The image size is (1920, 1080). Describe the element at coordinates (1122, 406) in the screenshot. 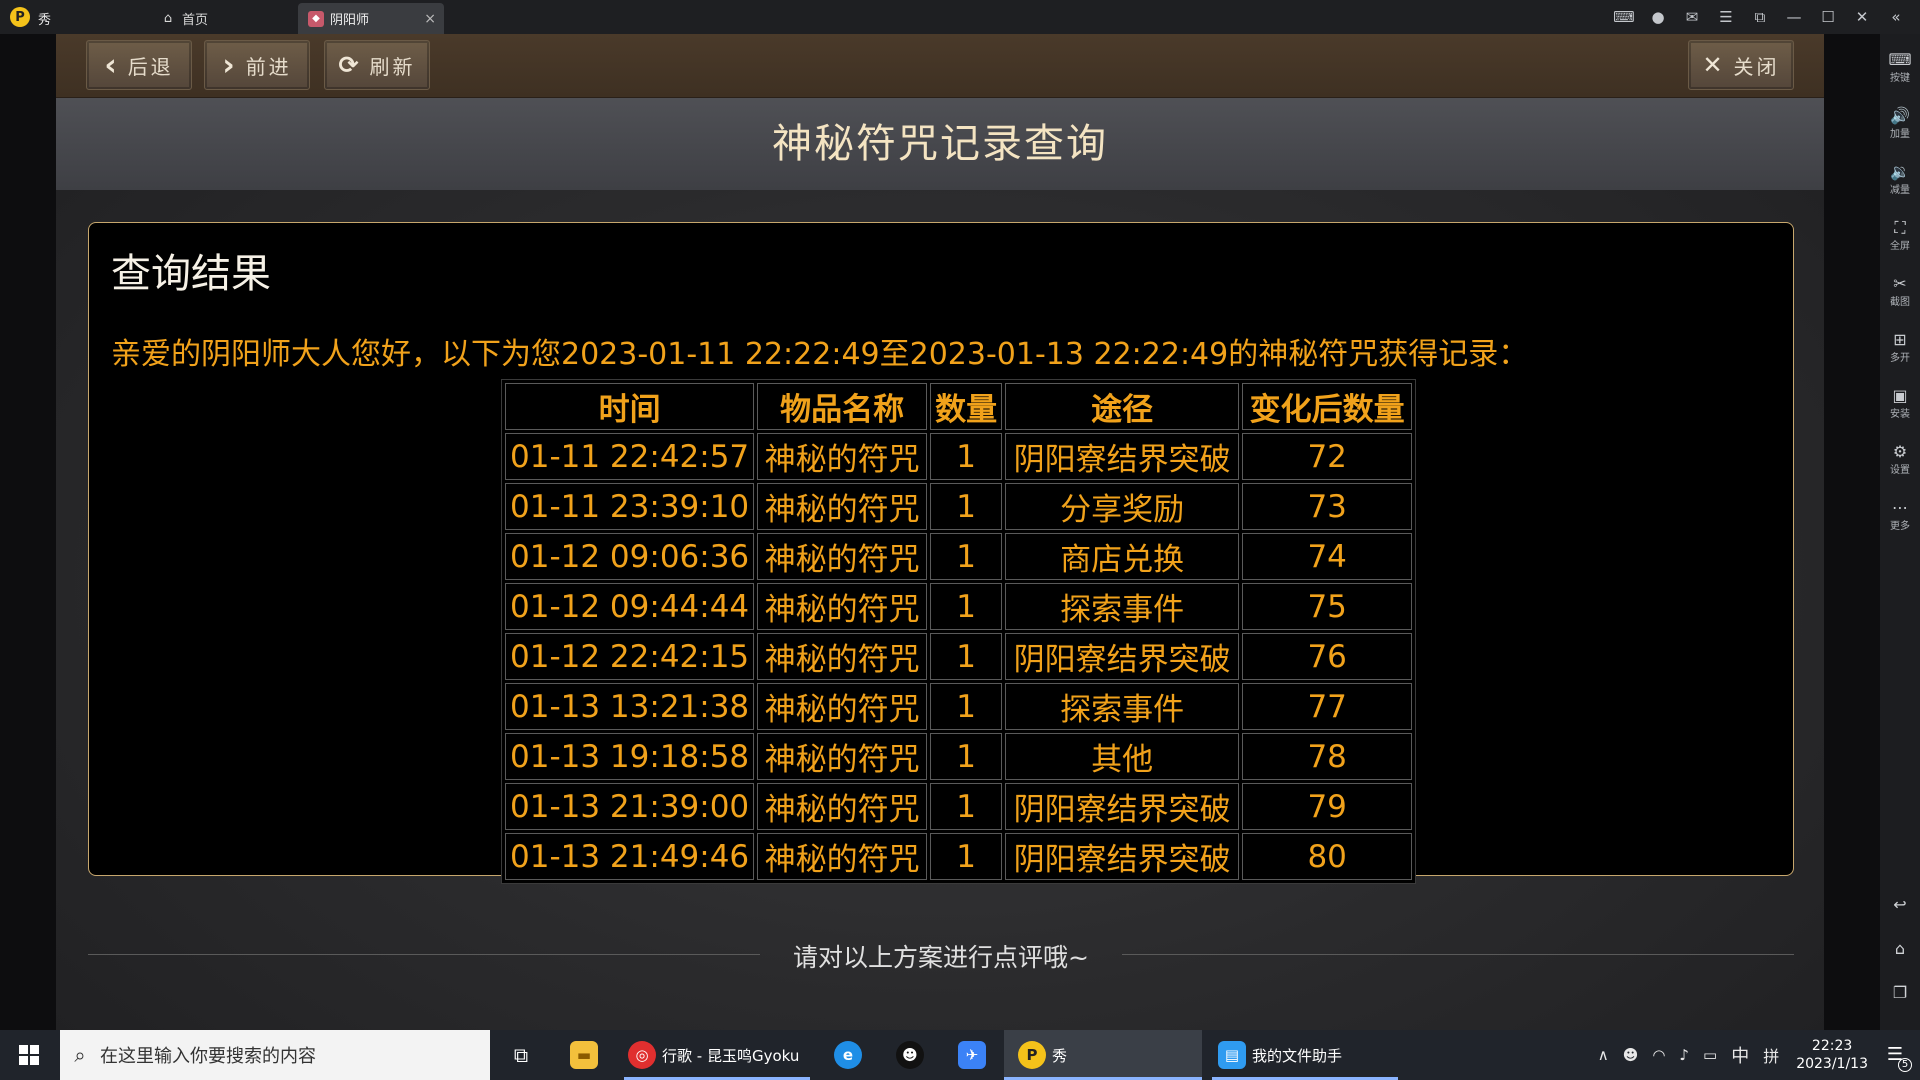

I see `col-source: 途径` at that location.